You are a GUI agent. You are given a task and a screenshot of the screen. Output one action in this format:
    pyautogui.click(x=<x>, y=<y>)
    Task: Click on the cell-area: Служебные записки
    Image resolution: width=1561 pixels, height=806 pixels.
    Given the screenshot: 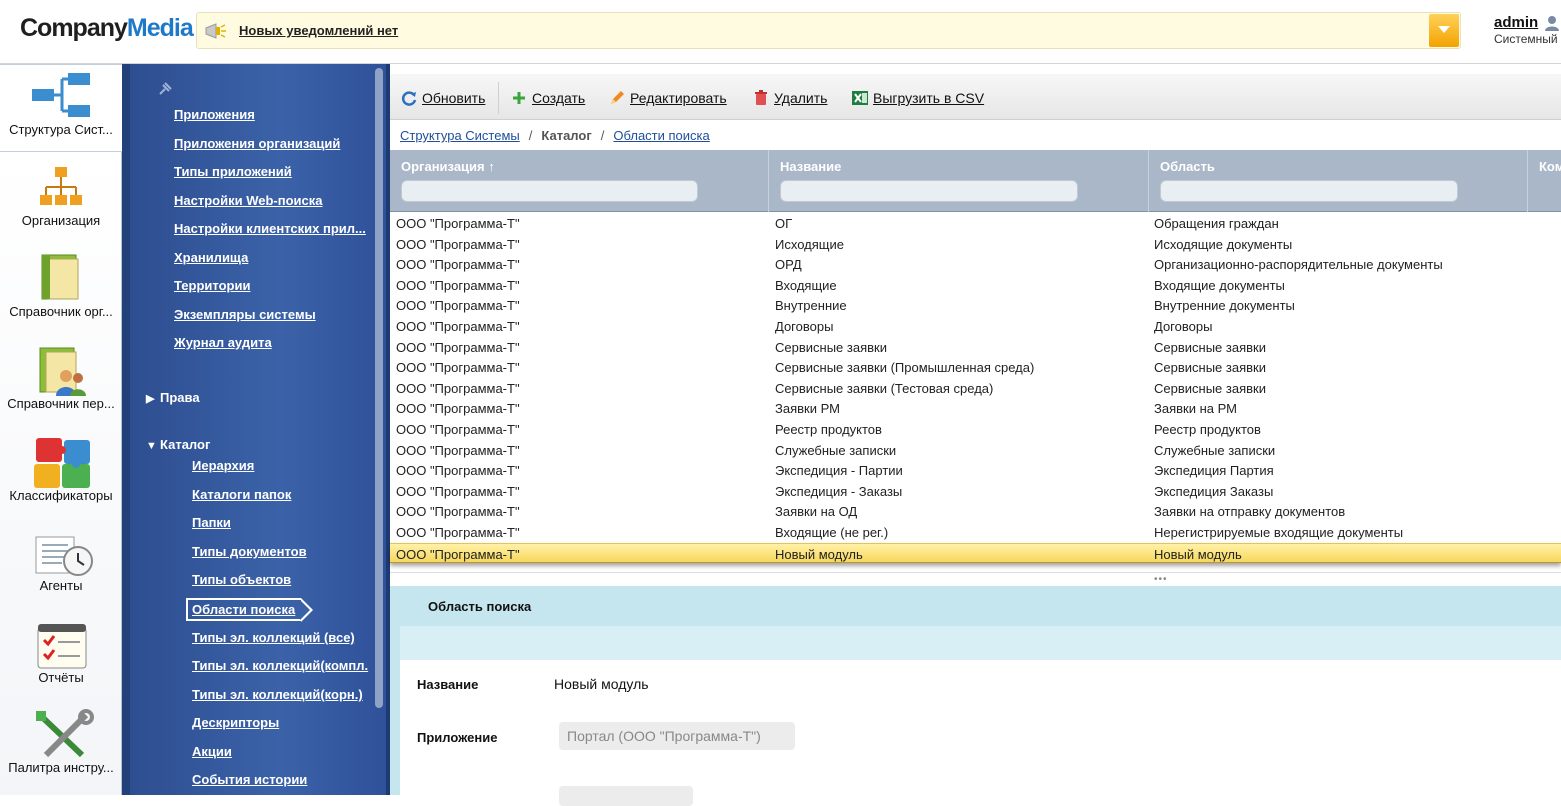 What is the action you would take?
    pyautogui.click(x=1215, y=450)
    